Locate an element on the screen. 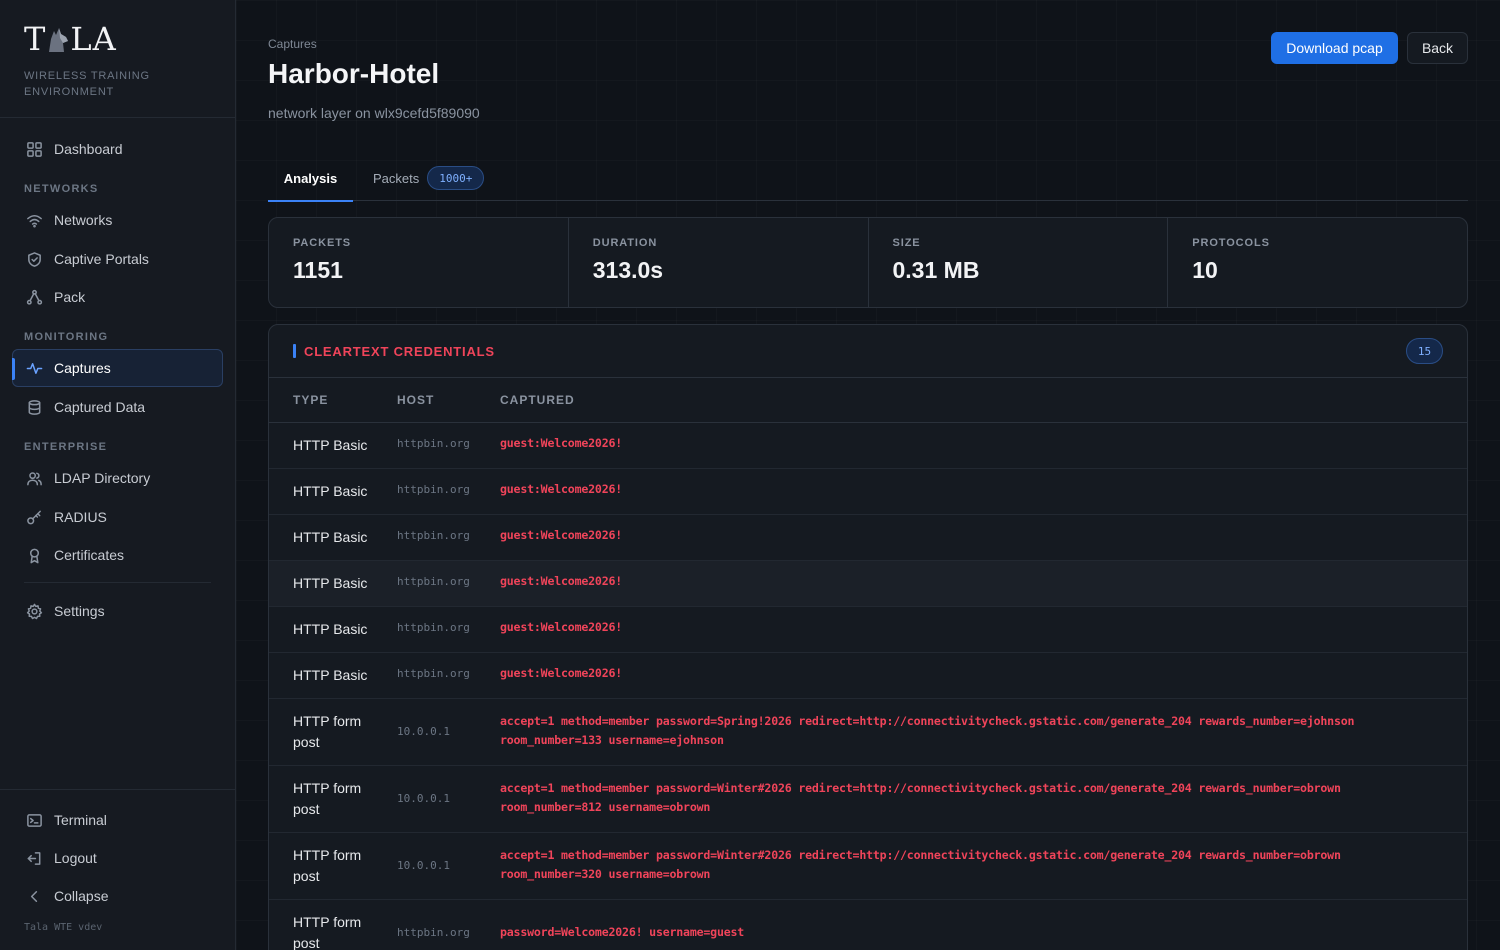 This screenshot has height=950, width=1500. sidebar-item-ldap-directory: LDAP Directory is located at coordinates (117, 478).